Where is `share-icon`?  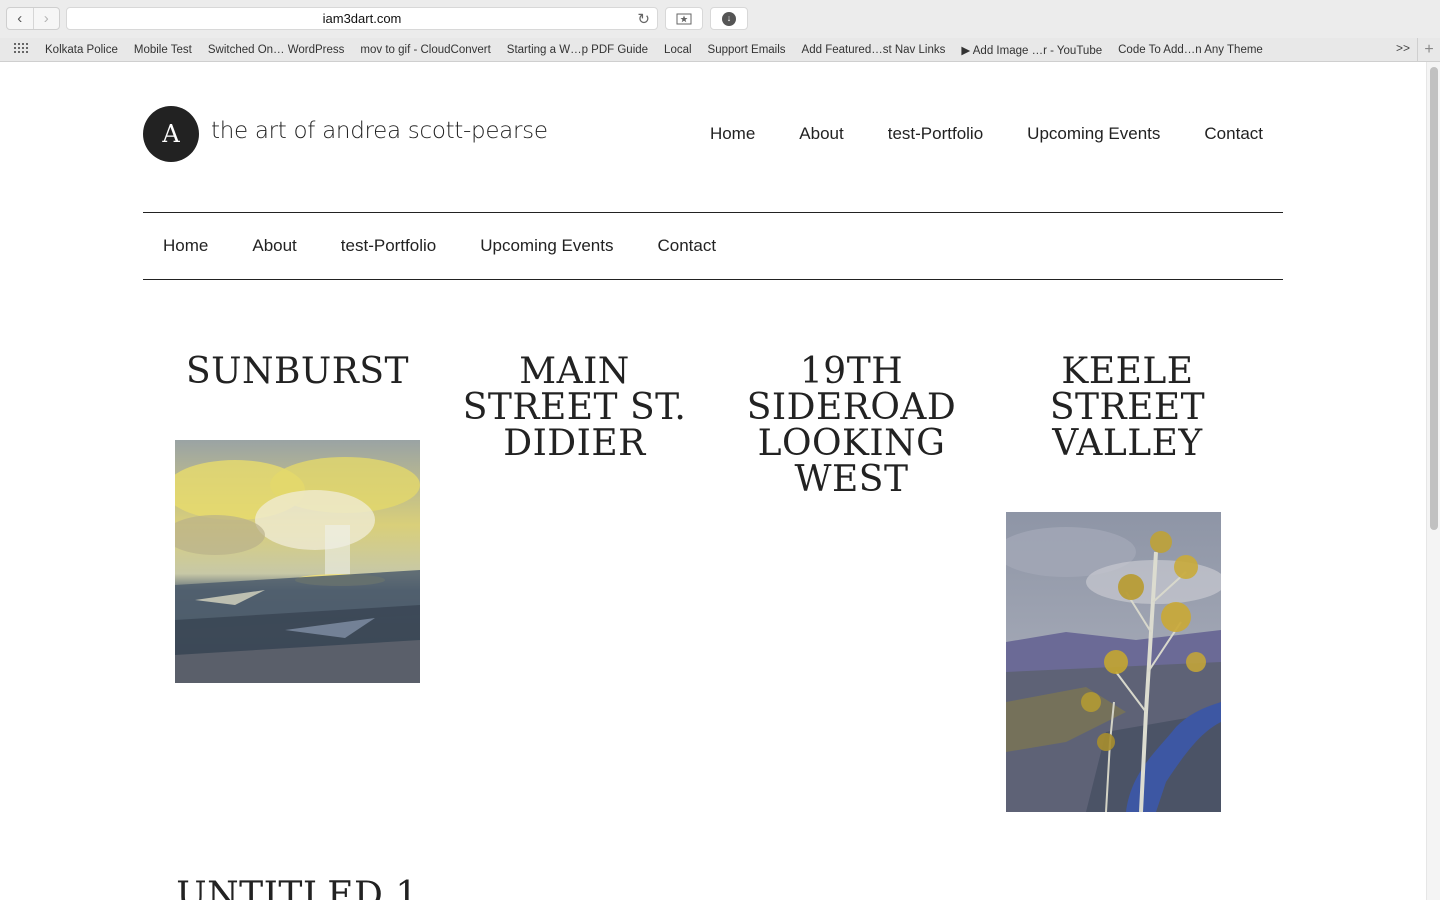
share-icon is located at coordinates (684, 18).